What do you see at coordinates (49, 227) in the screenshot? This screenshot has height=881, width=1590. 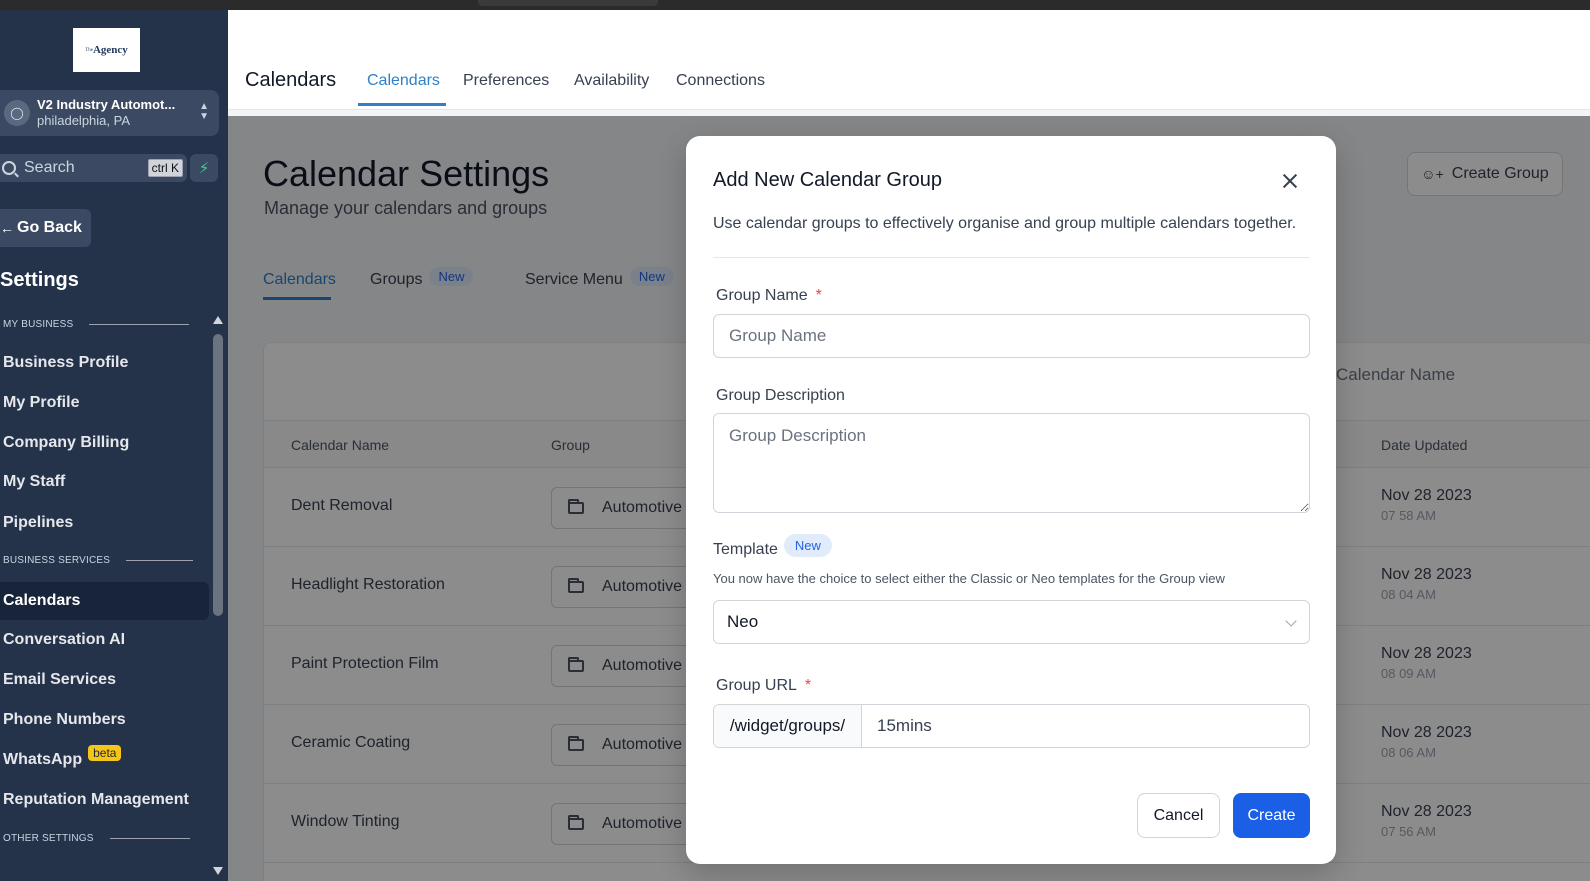 I see `go-back-label: Go Back` at bounding box center [49, 227].